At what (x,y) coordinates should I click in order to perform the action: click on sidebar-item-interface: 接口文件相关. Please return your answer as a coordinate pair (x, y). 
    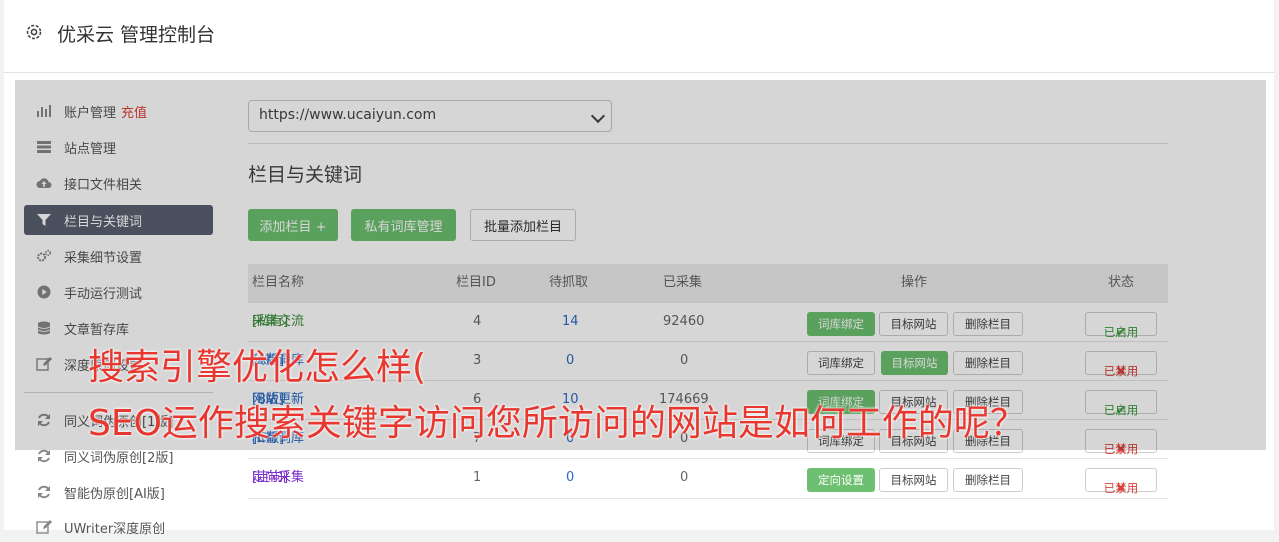
    Looking at the image, I should click on (118, 183).